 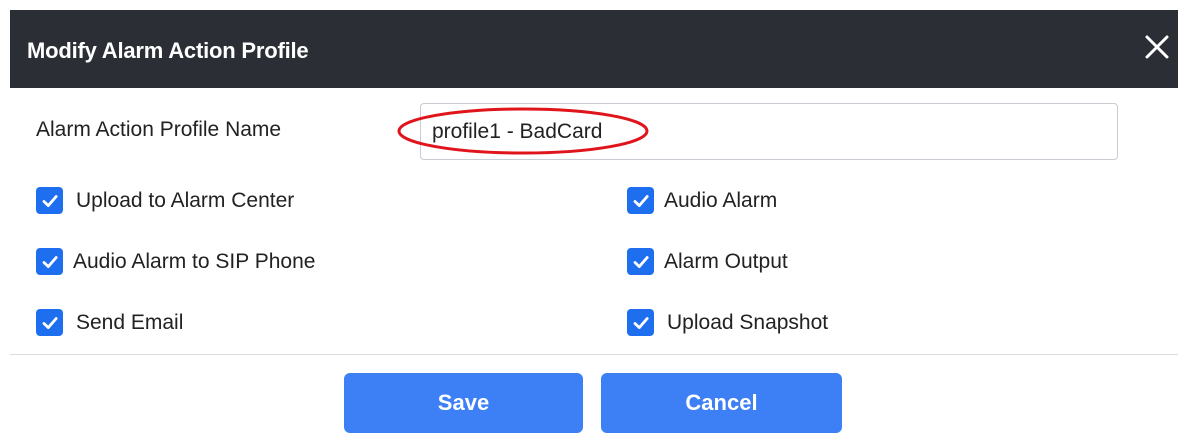 I want to click on checkbox-audio-alarm: Audio Alarm, so click(x=702, y=200).